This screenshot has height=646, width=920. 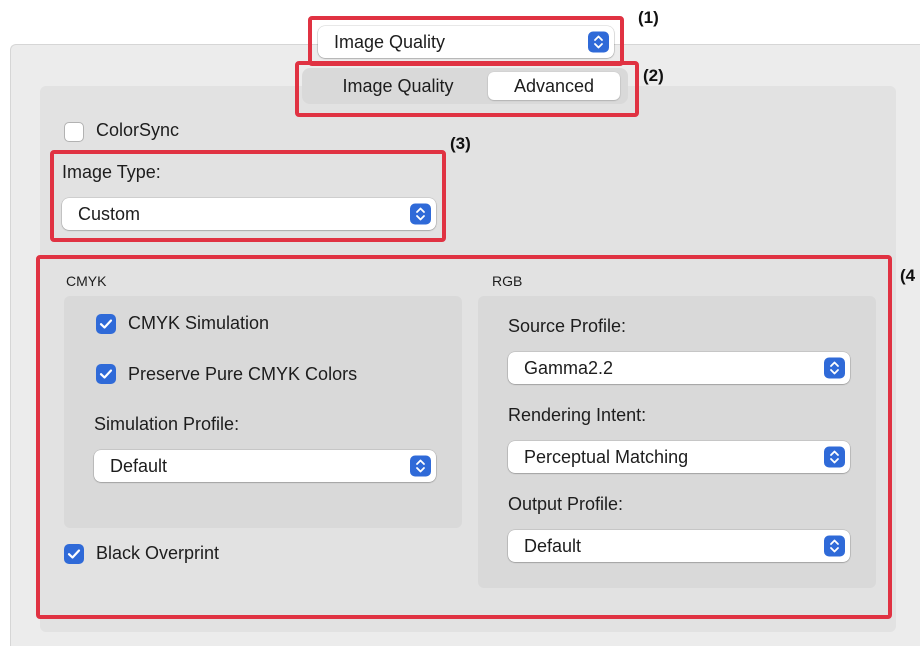 I want to click on output-profile-label: Output Profile:, so click(x=566, y=504).